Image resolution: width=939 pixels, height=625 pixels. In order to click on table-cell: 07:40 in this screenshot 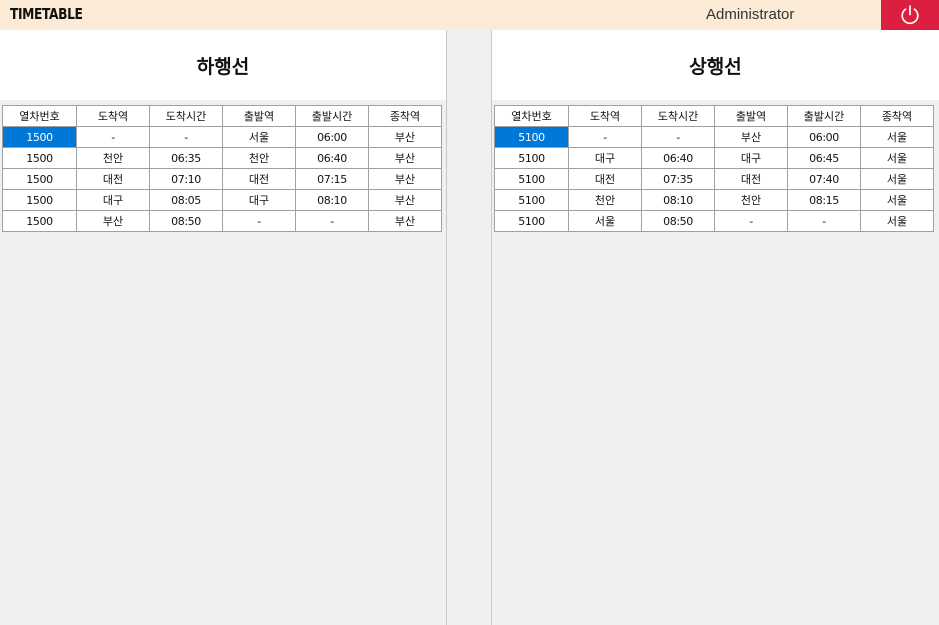, I will do `click(824, 179)`.